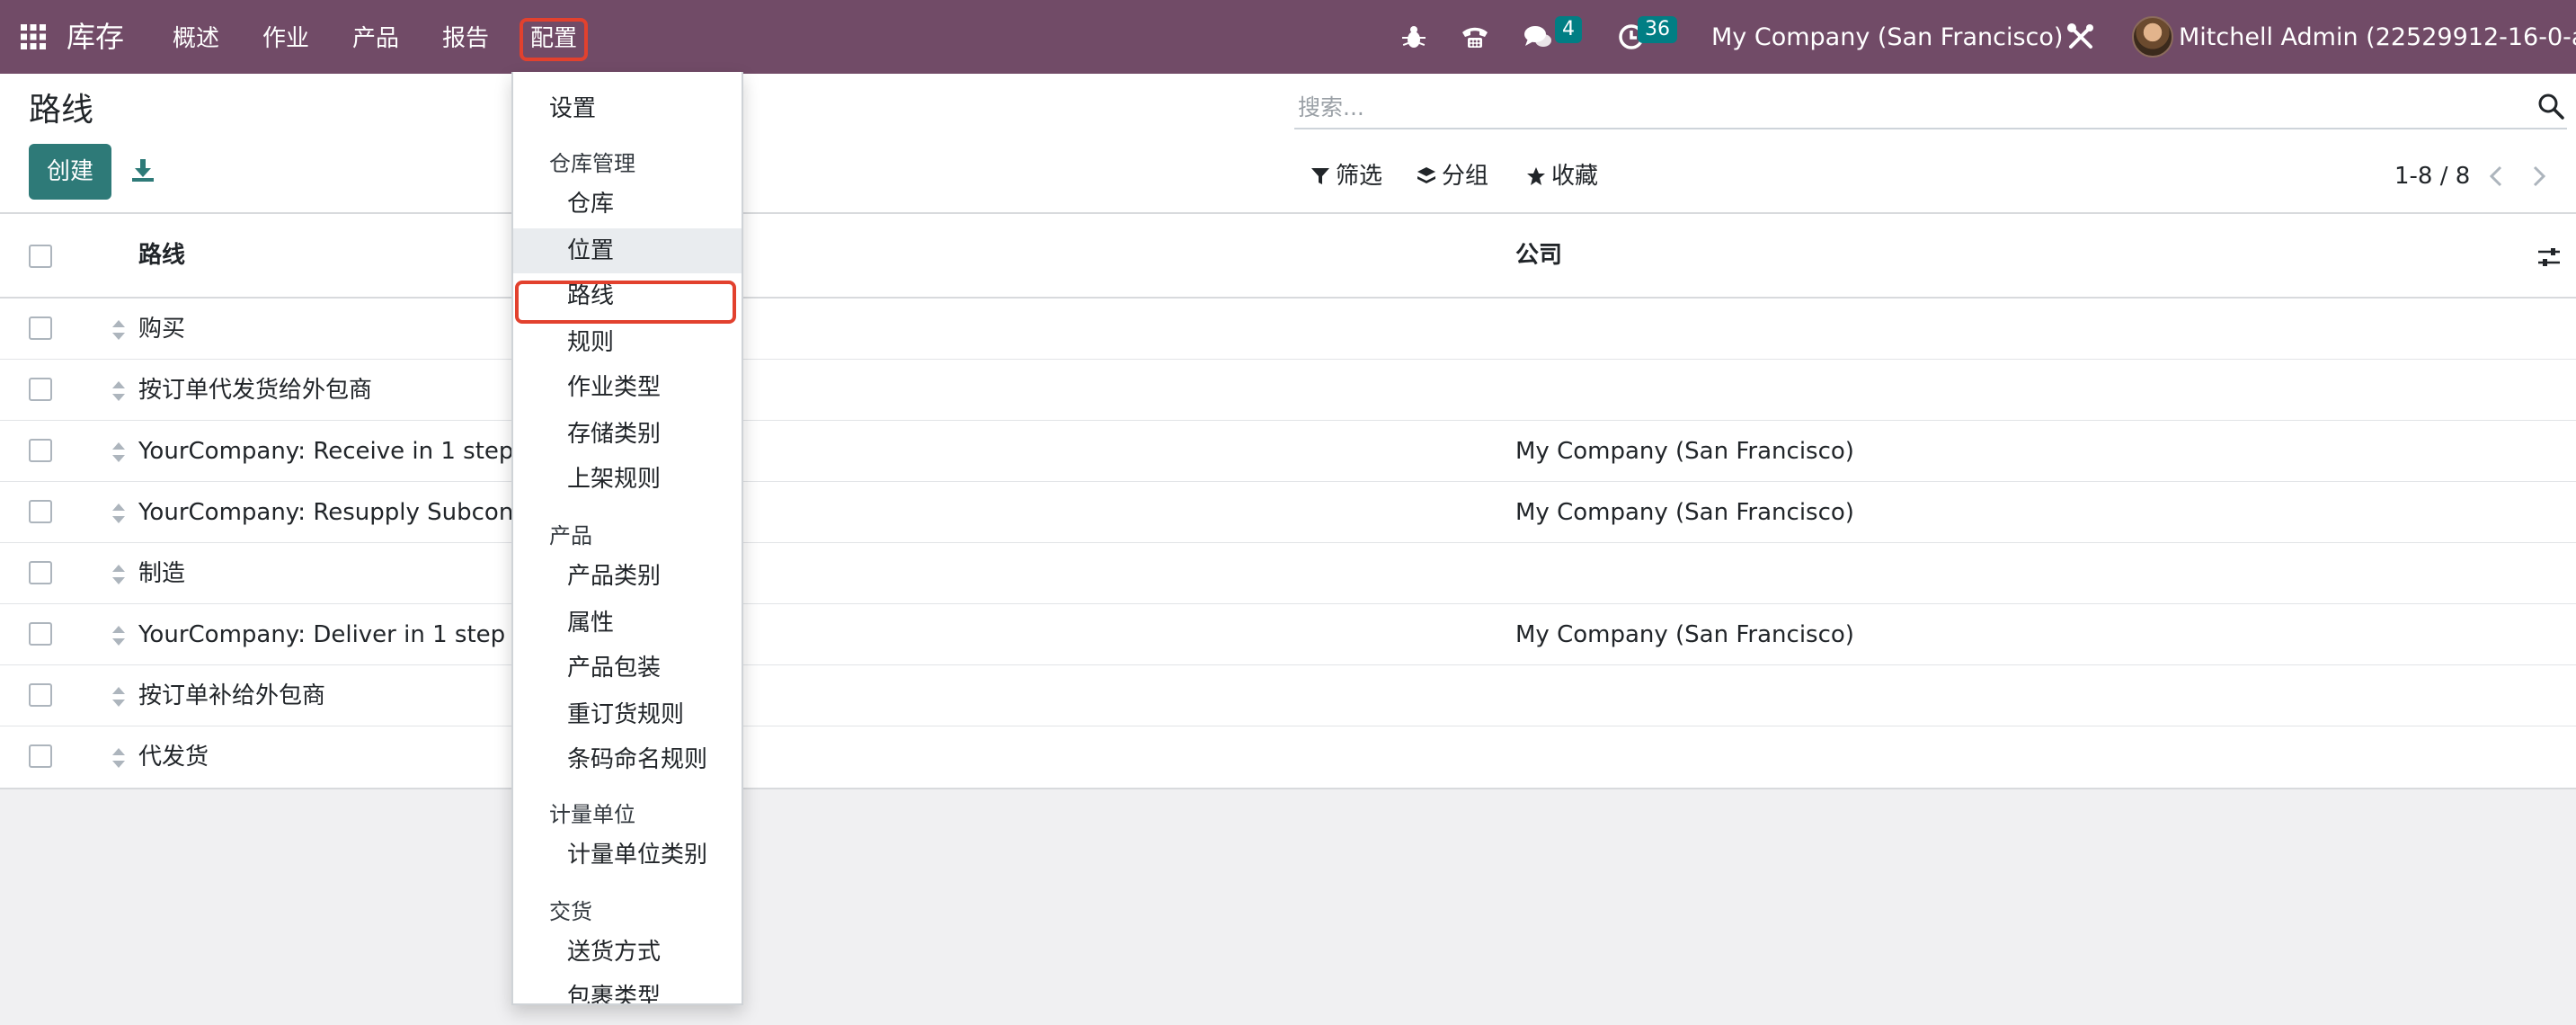 The width and height of the screenshot is (2576, 1025). What do you see at coordinates (1536, 176) in the screenshot?
I see `star-icon` at bounding box center [1536, 176].